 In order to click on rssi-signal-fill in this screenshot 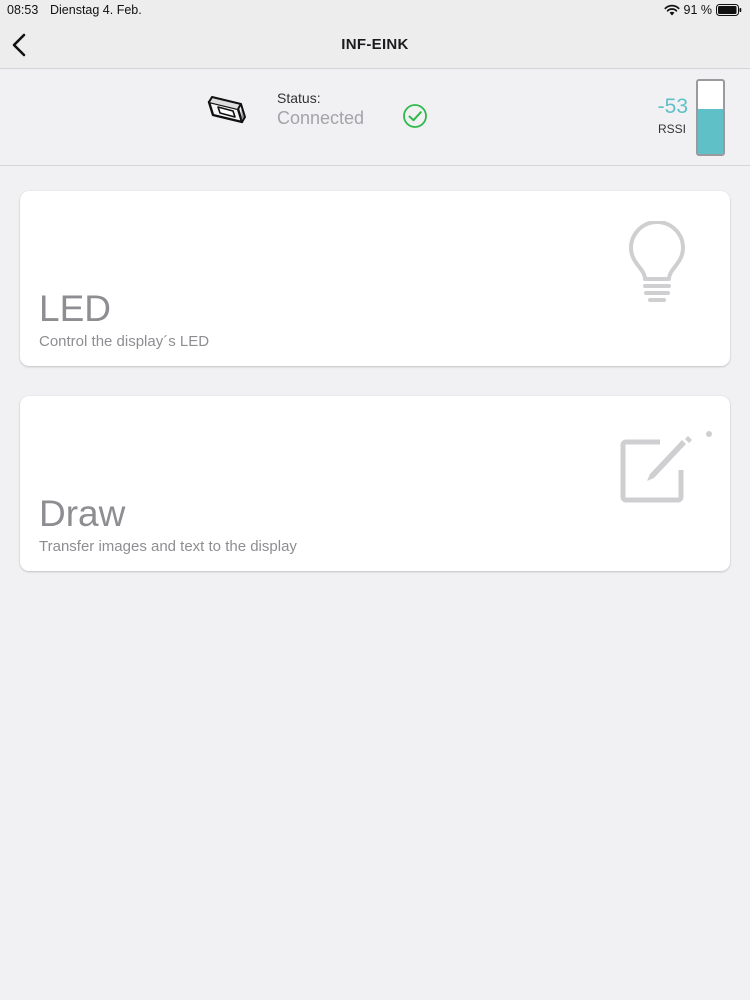, I will do `click(710, 131)`.